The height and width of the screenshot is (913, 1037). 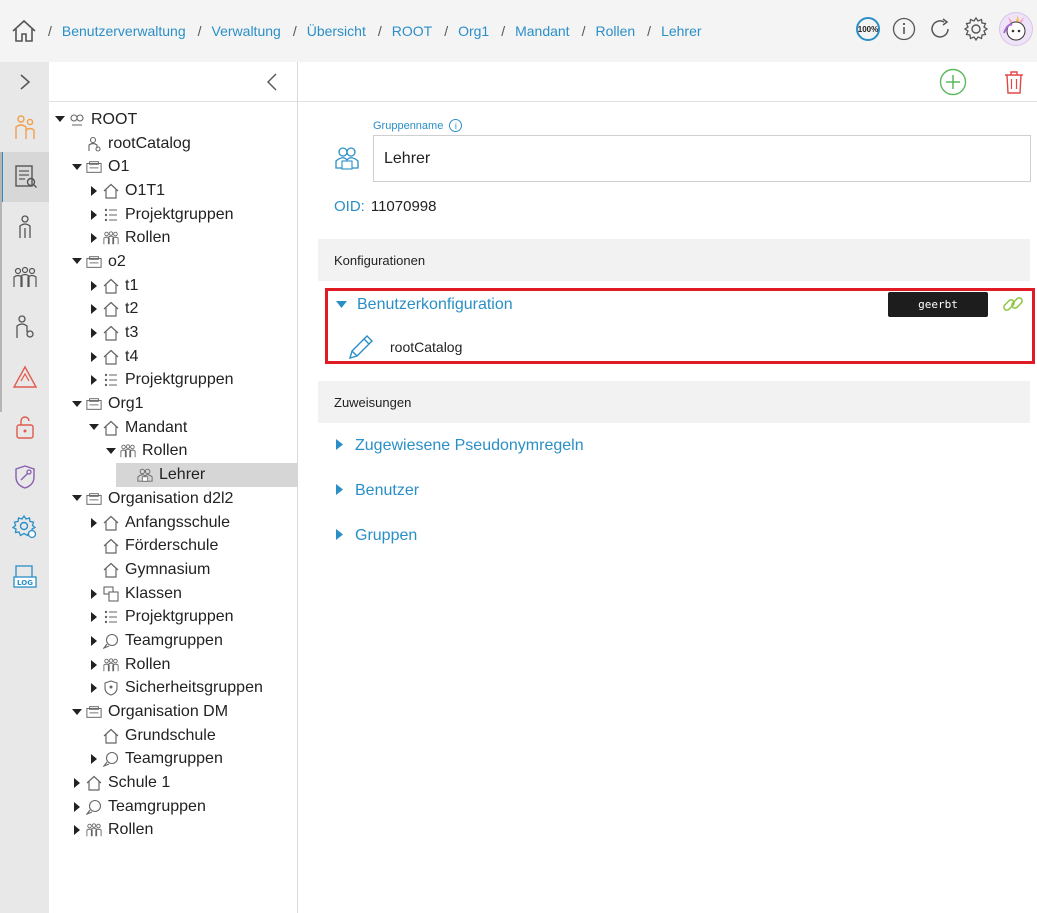 I want to click on classes-icon, so click(x=111, y=594).